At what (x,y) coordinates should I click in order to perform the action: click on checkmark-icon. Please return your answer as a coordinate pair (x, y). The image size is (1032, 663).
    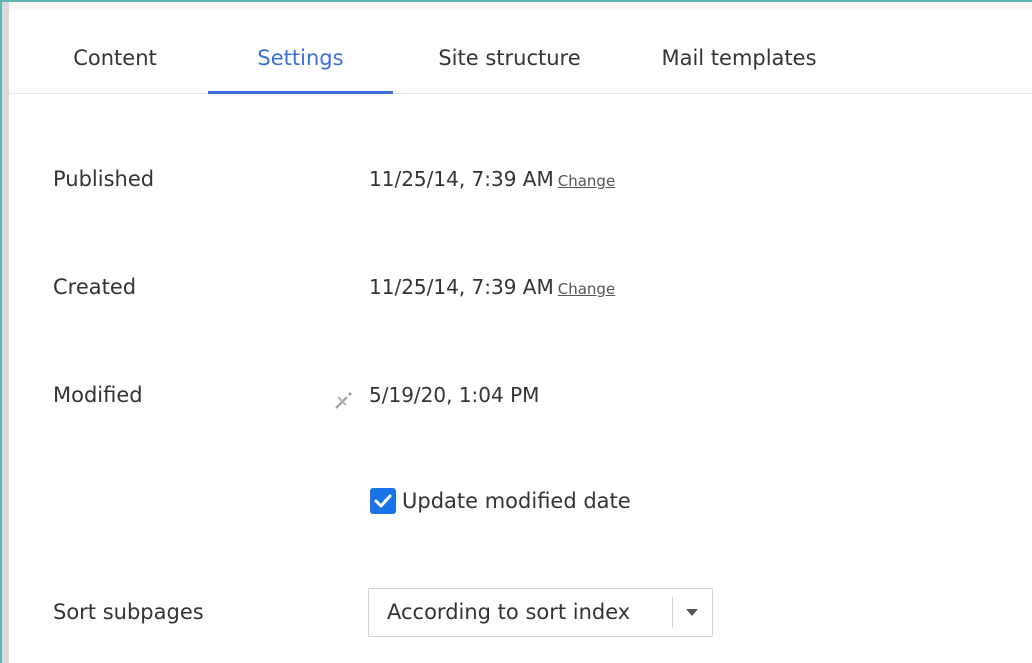
    Looking at the image, I should click on (383, 501).